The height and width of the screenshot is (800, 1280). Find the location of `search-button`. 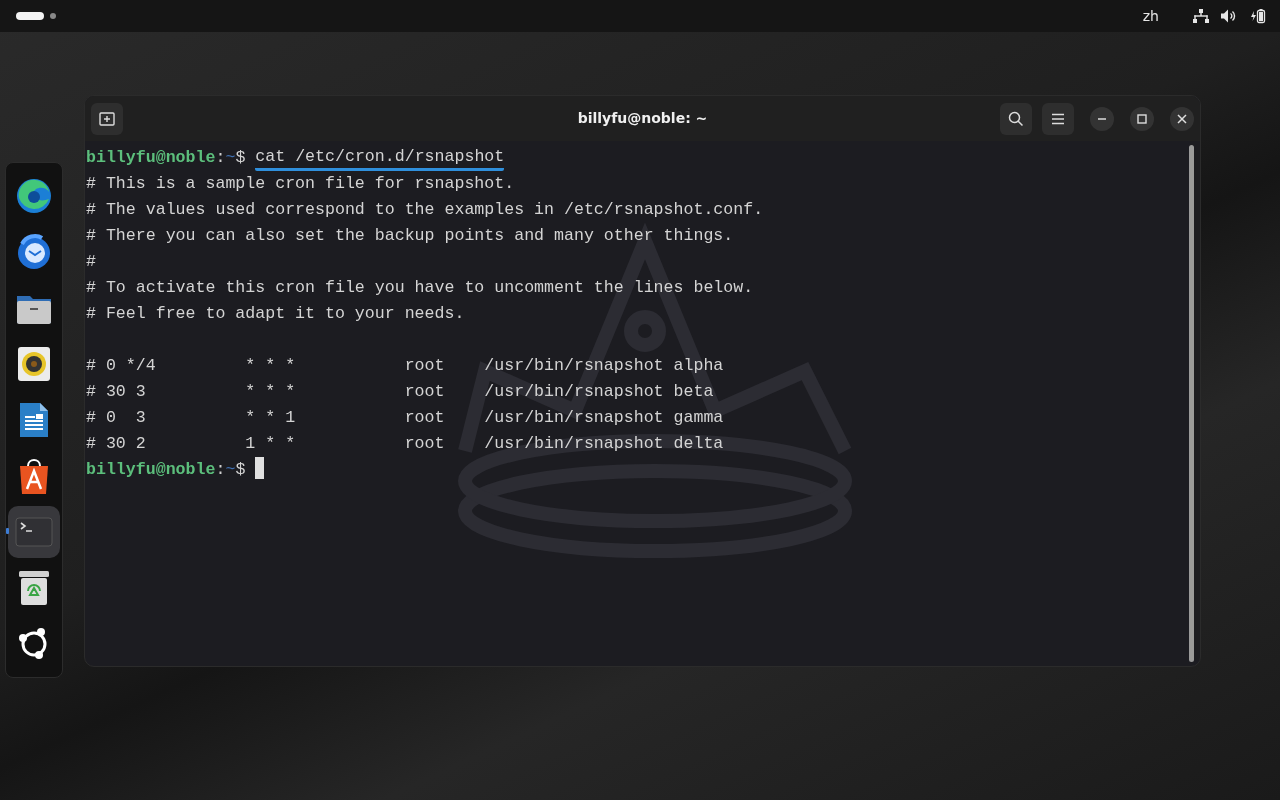

search-button is located at coordinates (1016, 118).